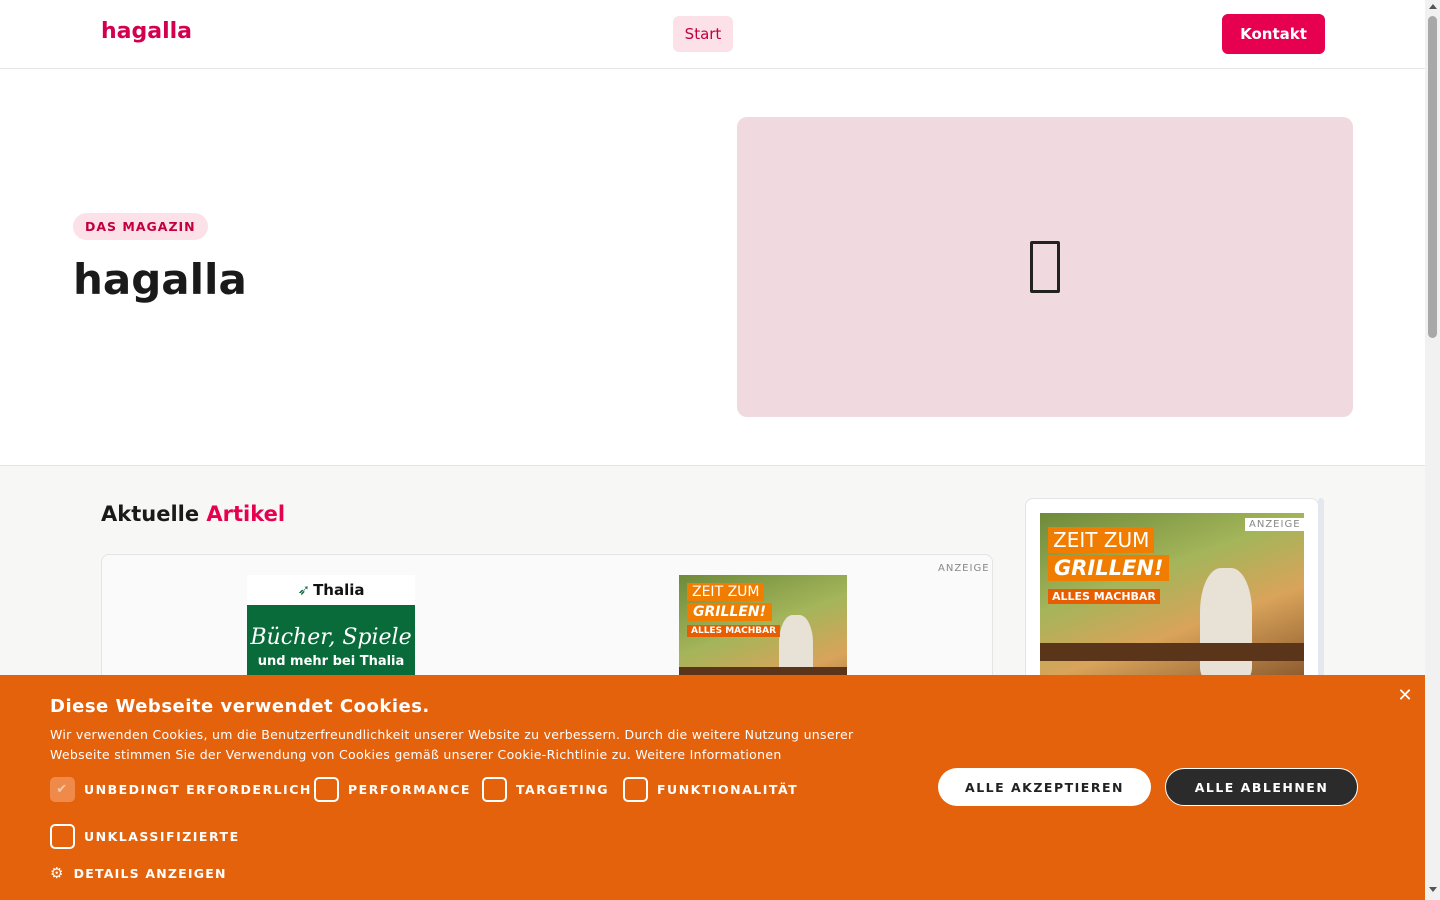  I want to click on thalia-brand: Thalia, so click(339, 590).